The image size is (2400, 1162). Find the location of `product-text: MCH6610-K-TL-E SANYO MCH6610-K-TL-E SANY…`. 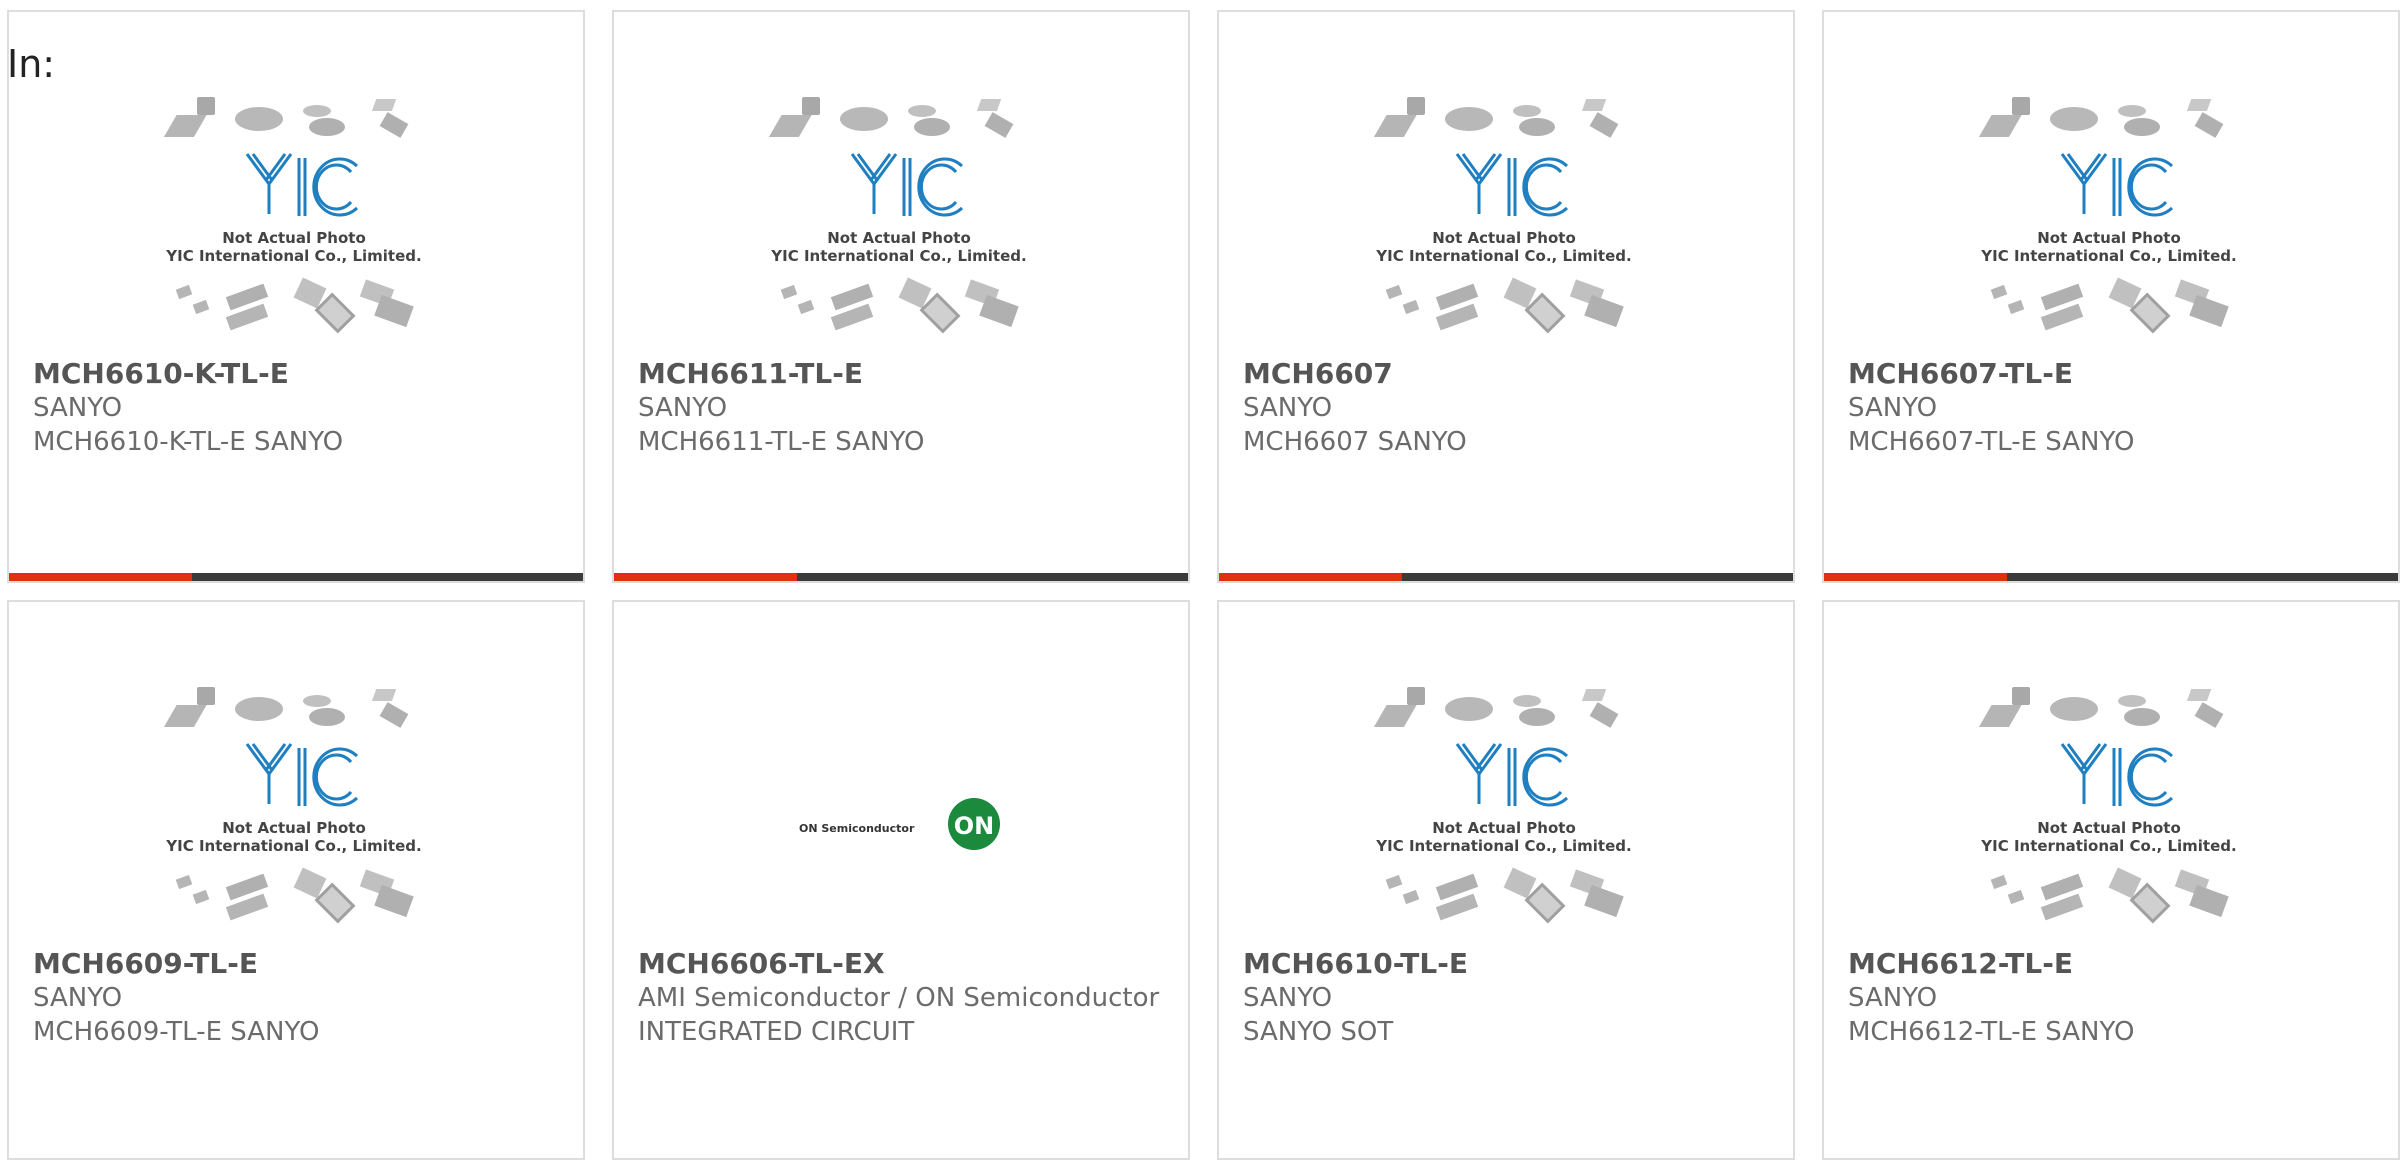

product-text: MCH6610-K-TL-E SANYO MCH6610-K-TL-E SANY… is located at coordinates (298, 408).